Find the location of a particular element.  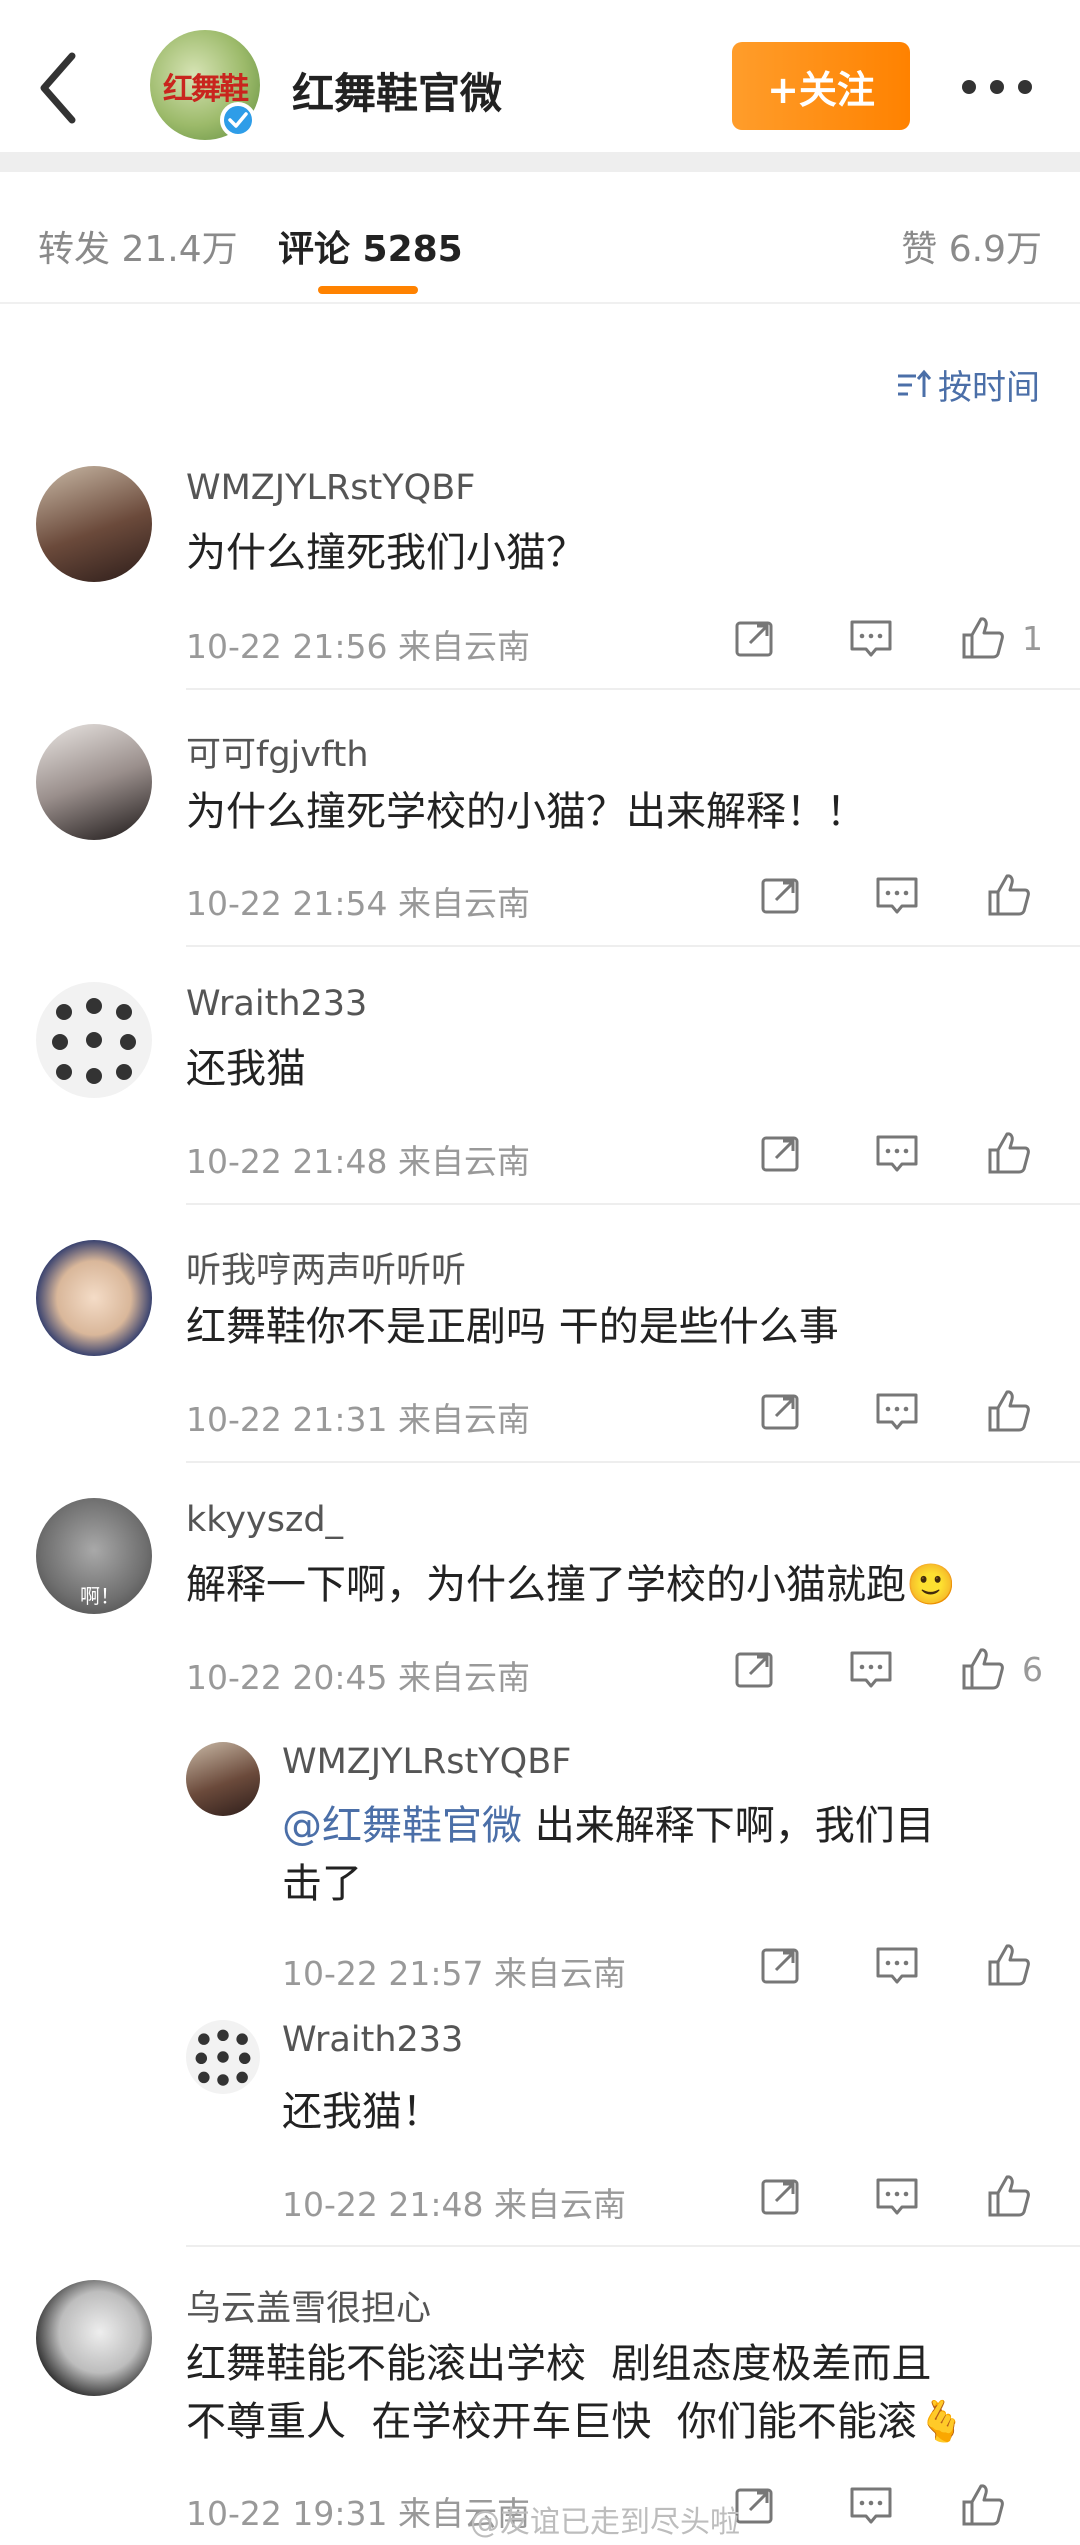

active-tab-indicator is located at coordinates (368, 290).